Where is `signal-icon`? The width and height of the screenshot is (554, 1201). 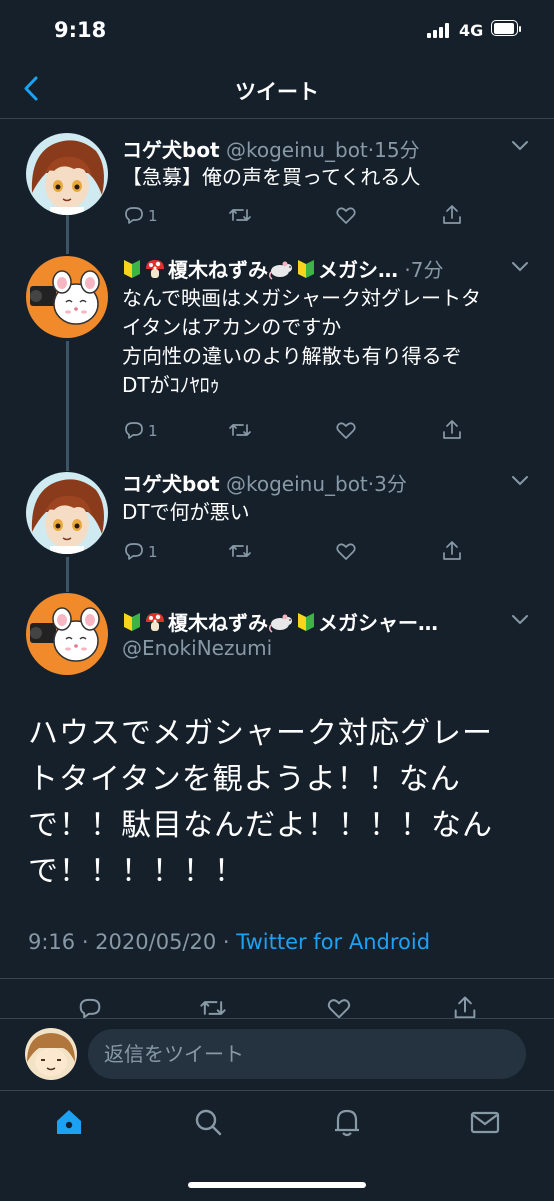
signal-icon is located at coordinates (440, 30).